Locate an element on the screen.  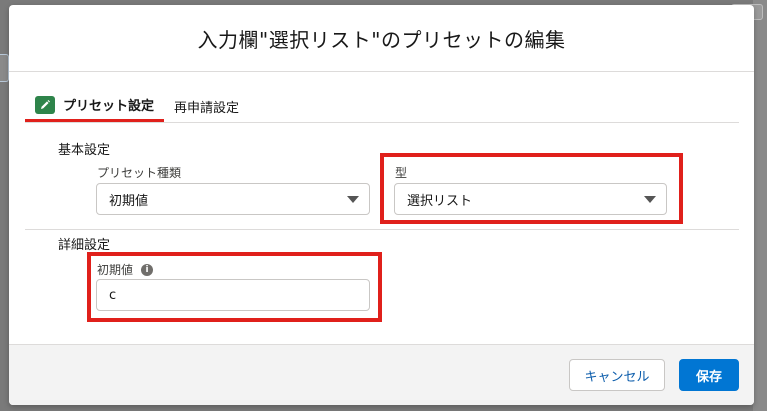
type-select: 選択リスト is located at coordinates (530, 199).